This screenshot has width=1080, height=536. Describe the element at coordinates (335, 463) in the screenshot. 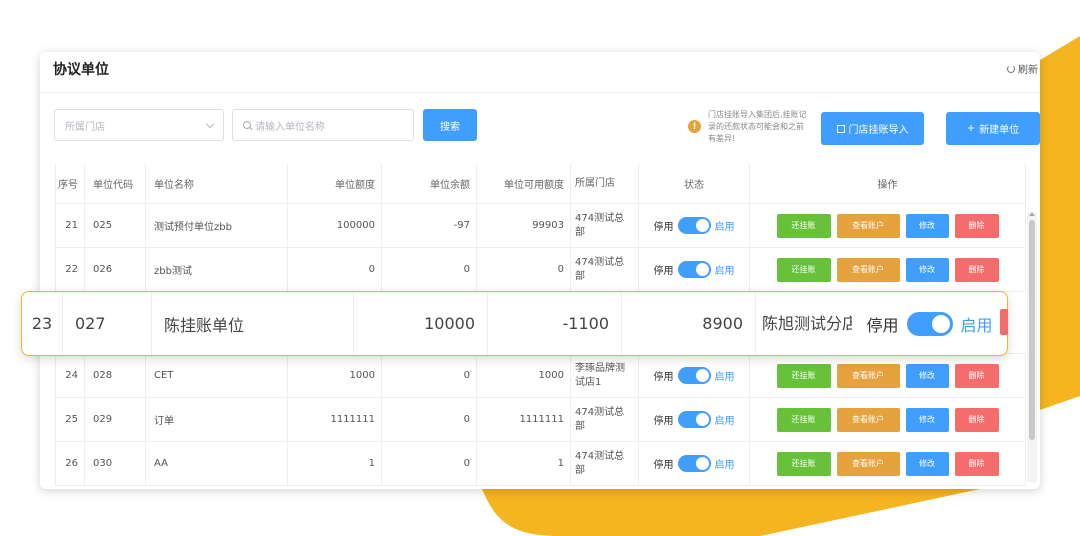

I see `cell-limit: 1` at that location.